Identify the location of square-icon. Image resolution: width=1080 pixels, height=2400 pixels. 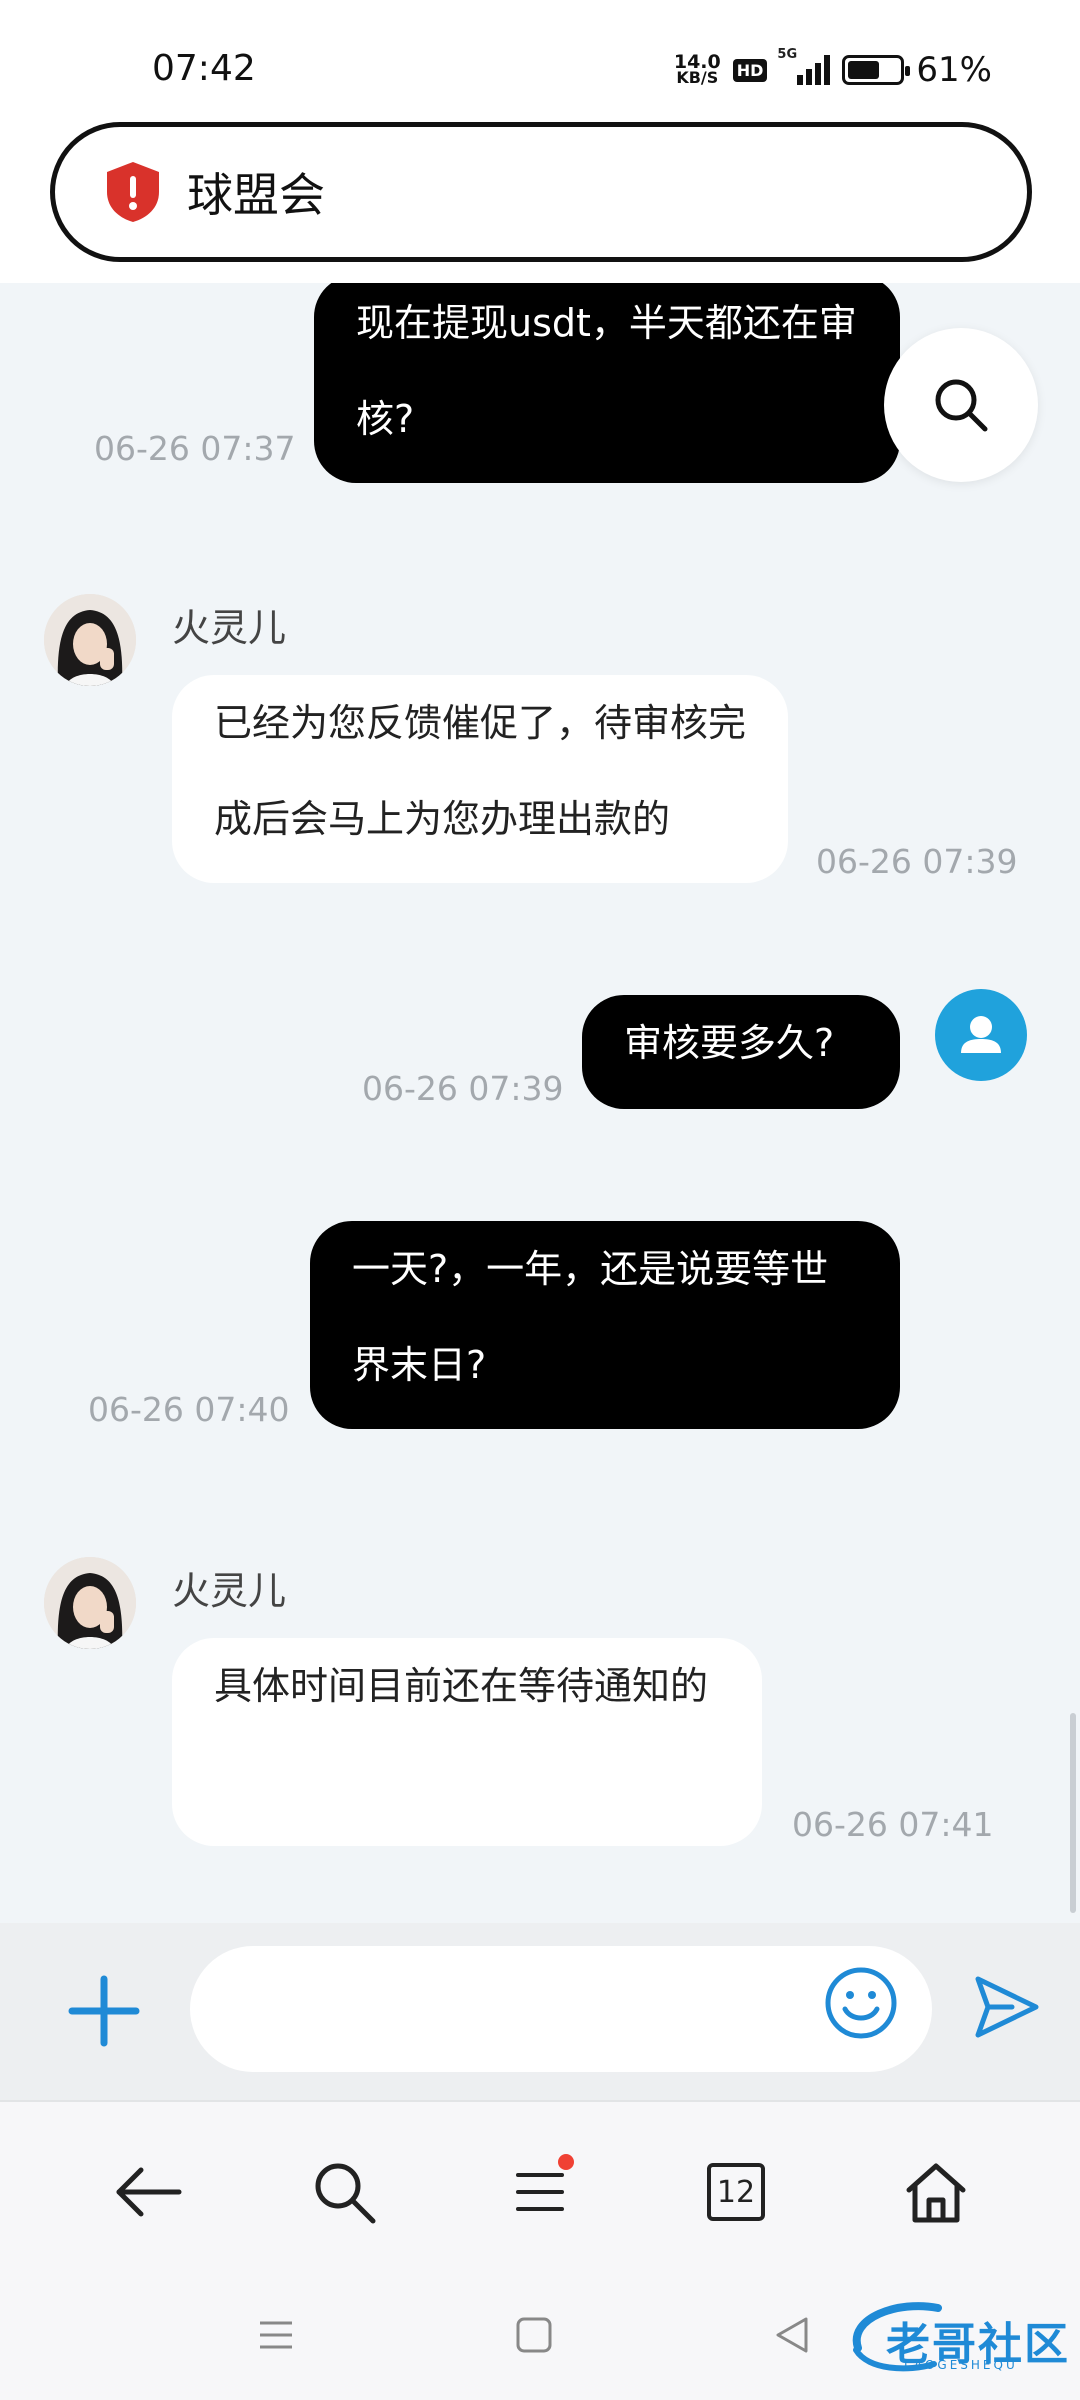
(534, 2335).